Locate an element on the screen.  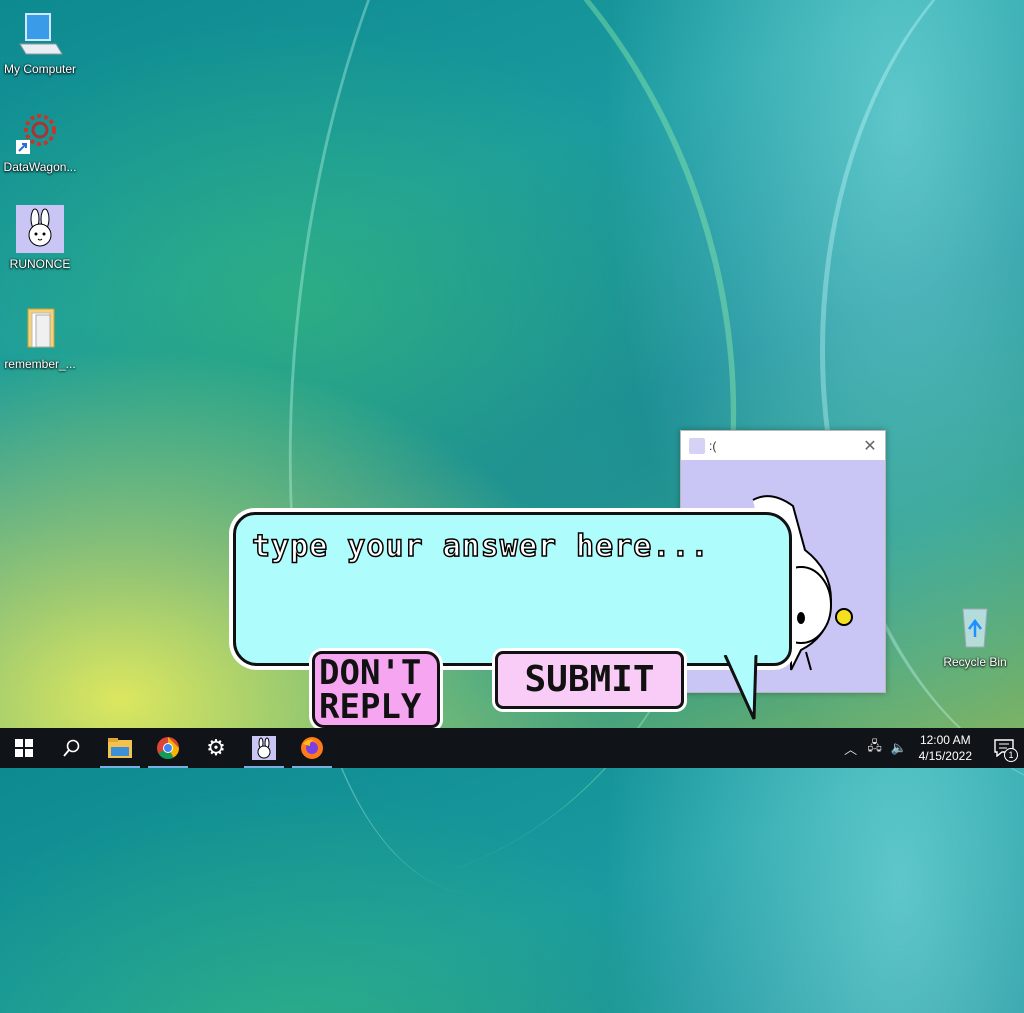
taskbar-chrome is located at coordinates (168, 748).